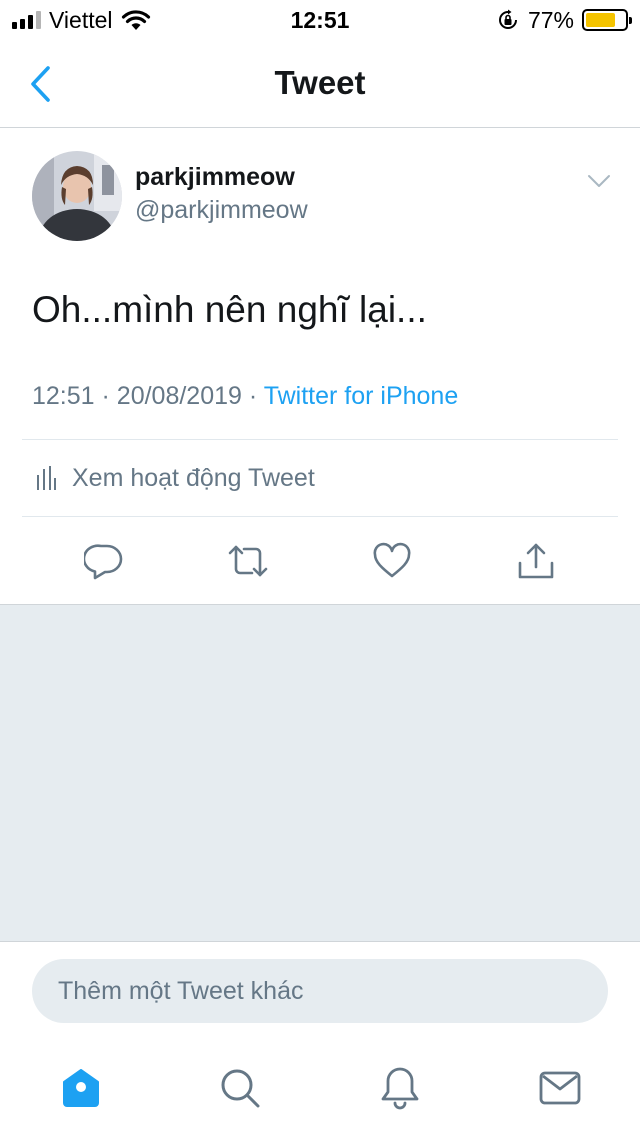 The image size is (640, 1136). I want to click on tab-messages, so click(560, 1088).